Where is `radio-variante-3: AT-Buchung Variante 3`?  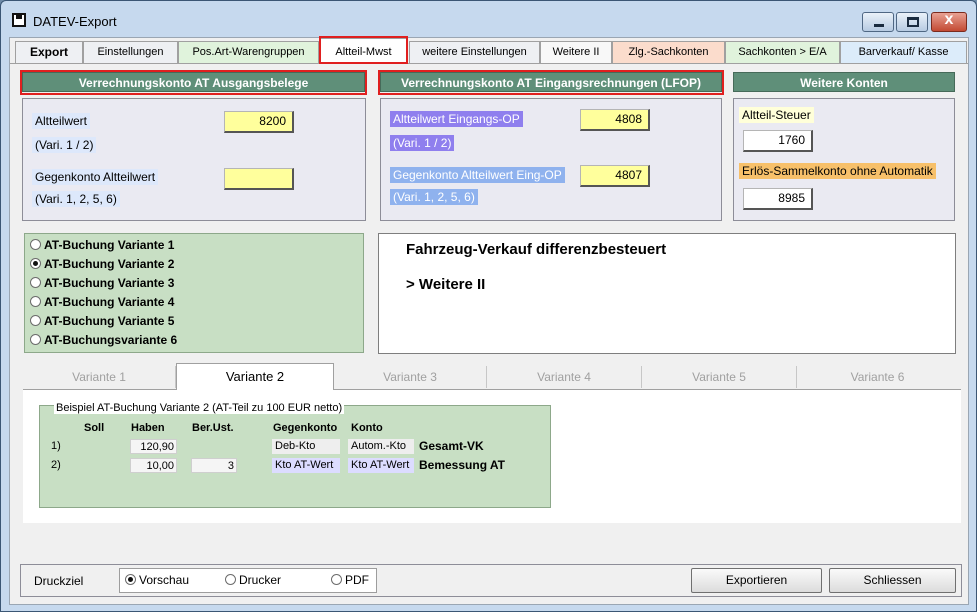 radio-variante-3: AT-Buchung Variante 3 is located at coordinates (102, 285).